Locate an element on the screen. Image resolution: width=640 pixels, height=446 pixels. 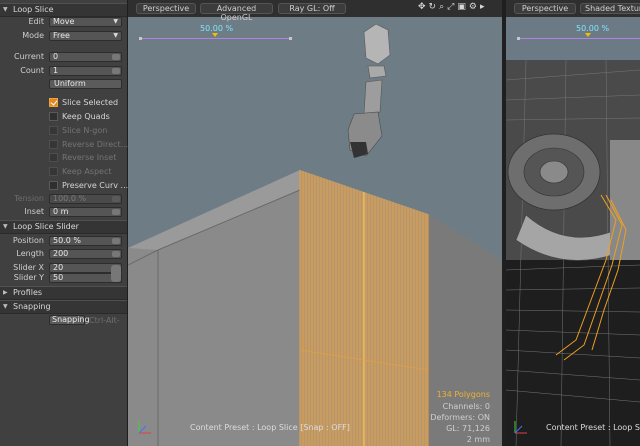
slider-x-value: 20 is located at coordinates (58, 267).